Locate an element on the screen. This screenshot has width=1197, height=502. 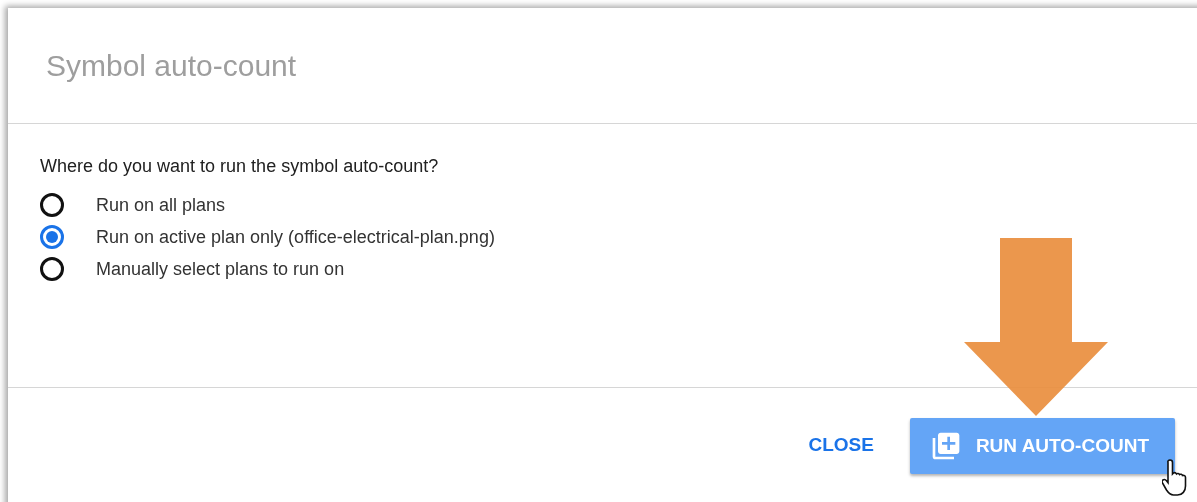
close-button: CLOSE is located at coordinates (841, 445).